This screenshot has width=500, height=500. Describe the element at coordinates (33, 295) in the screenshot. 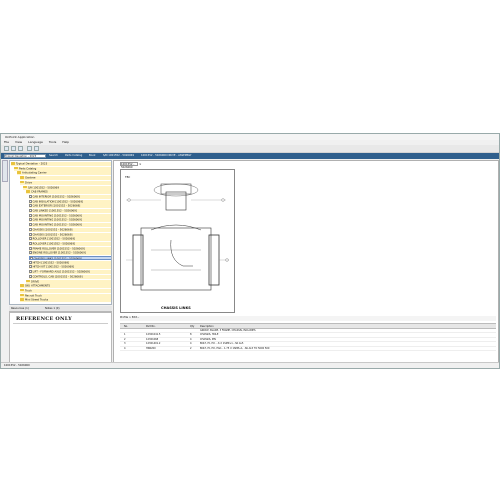

I see `tree-item-label: Recruit Truck` at that location.